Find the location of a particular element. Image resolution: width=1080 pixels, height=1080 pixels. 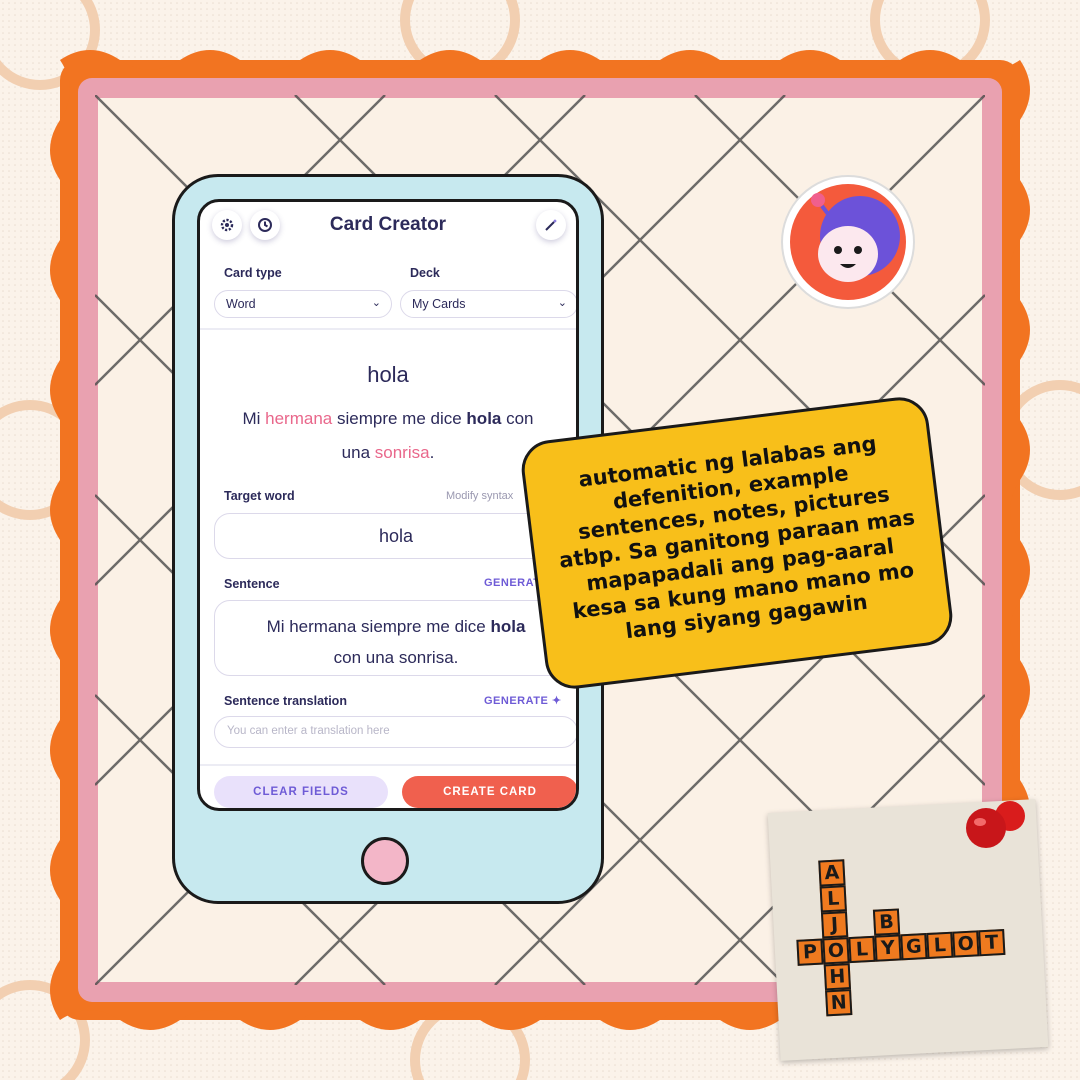

target-word-input: hola is located at coordinates (395, 536).